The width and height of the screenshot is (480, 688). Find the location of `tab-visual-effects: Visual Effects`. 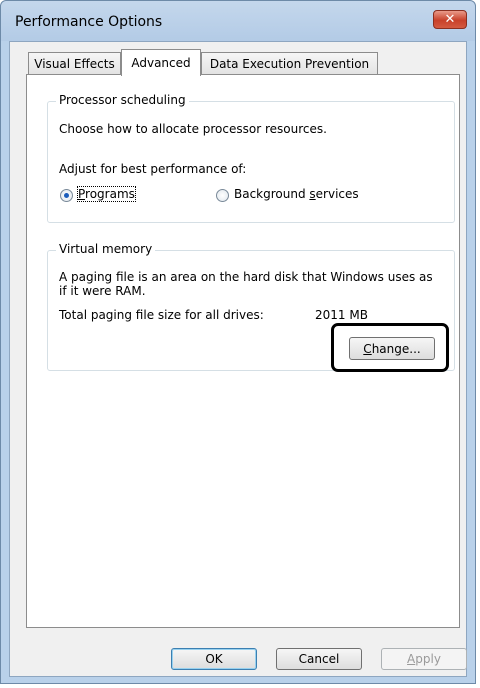

tab-visual-effects: Visual Effects is located at coordinates (74, 63).